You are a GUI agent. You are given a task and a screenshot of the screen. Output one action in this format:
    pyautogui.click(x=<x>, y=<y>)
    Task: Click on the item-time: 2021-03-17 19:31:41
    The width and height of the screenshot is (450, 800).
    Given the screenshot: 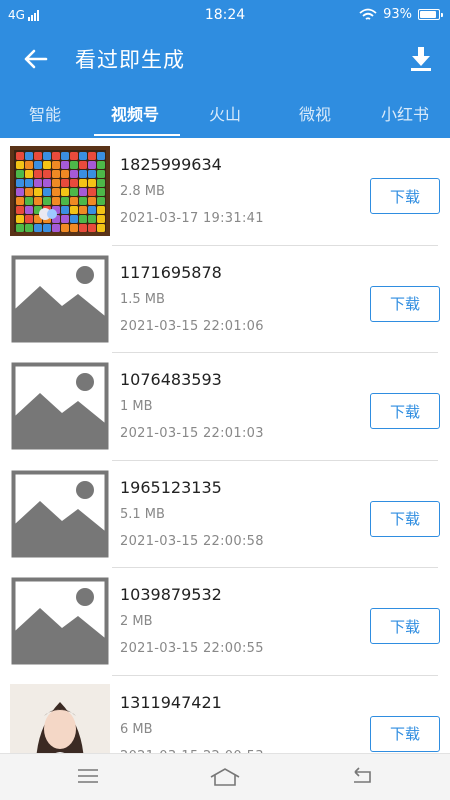 What is the action you would take?
    pyautogui.click(x=192, y=218)
    